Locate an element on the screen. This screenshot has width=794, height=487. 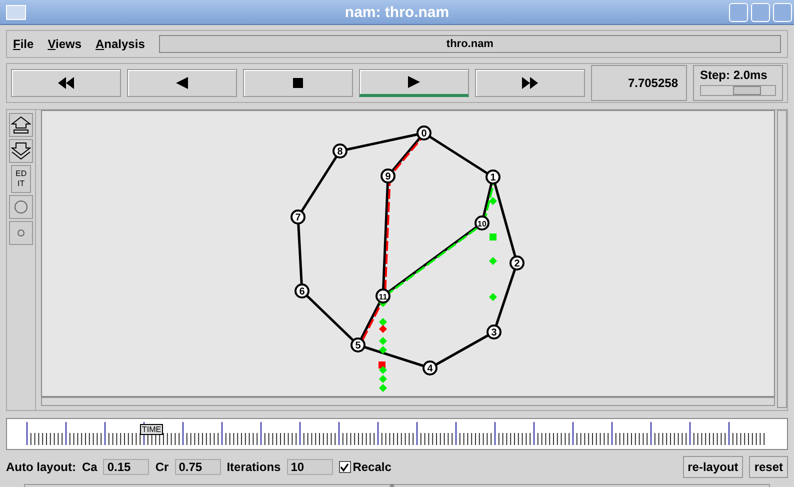
house-arrow-icon is located at coordinates (21, 125).